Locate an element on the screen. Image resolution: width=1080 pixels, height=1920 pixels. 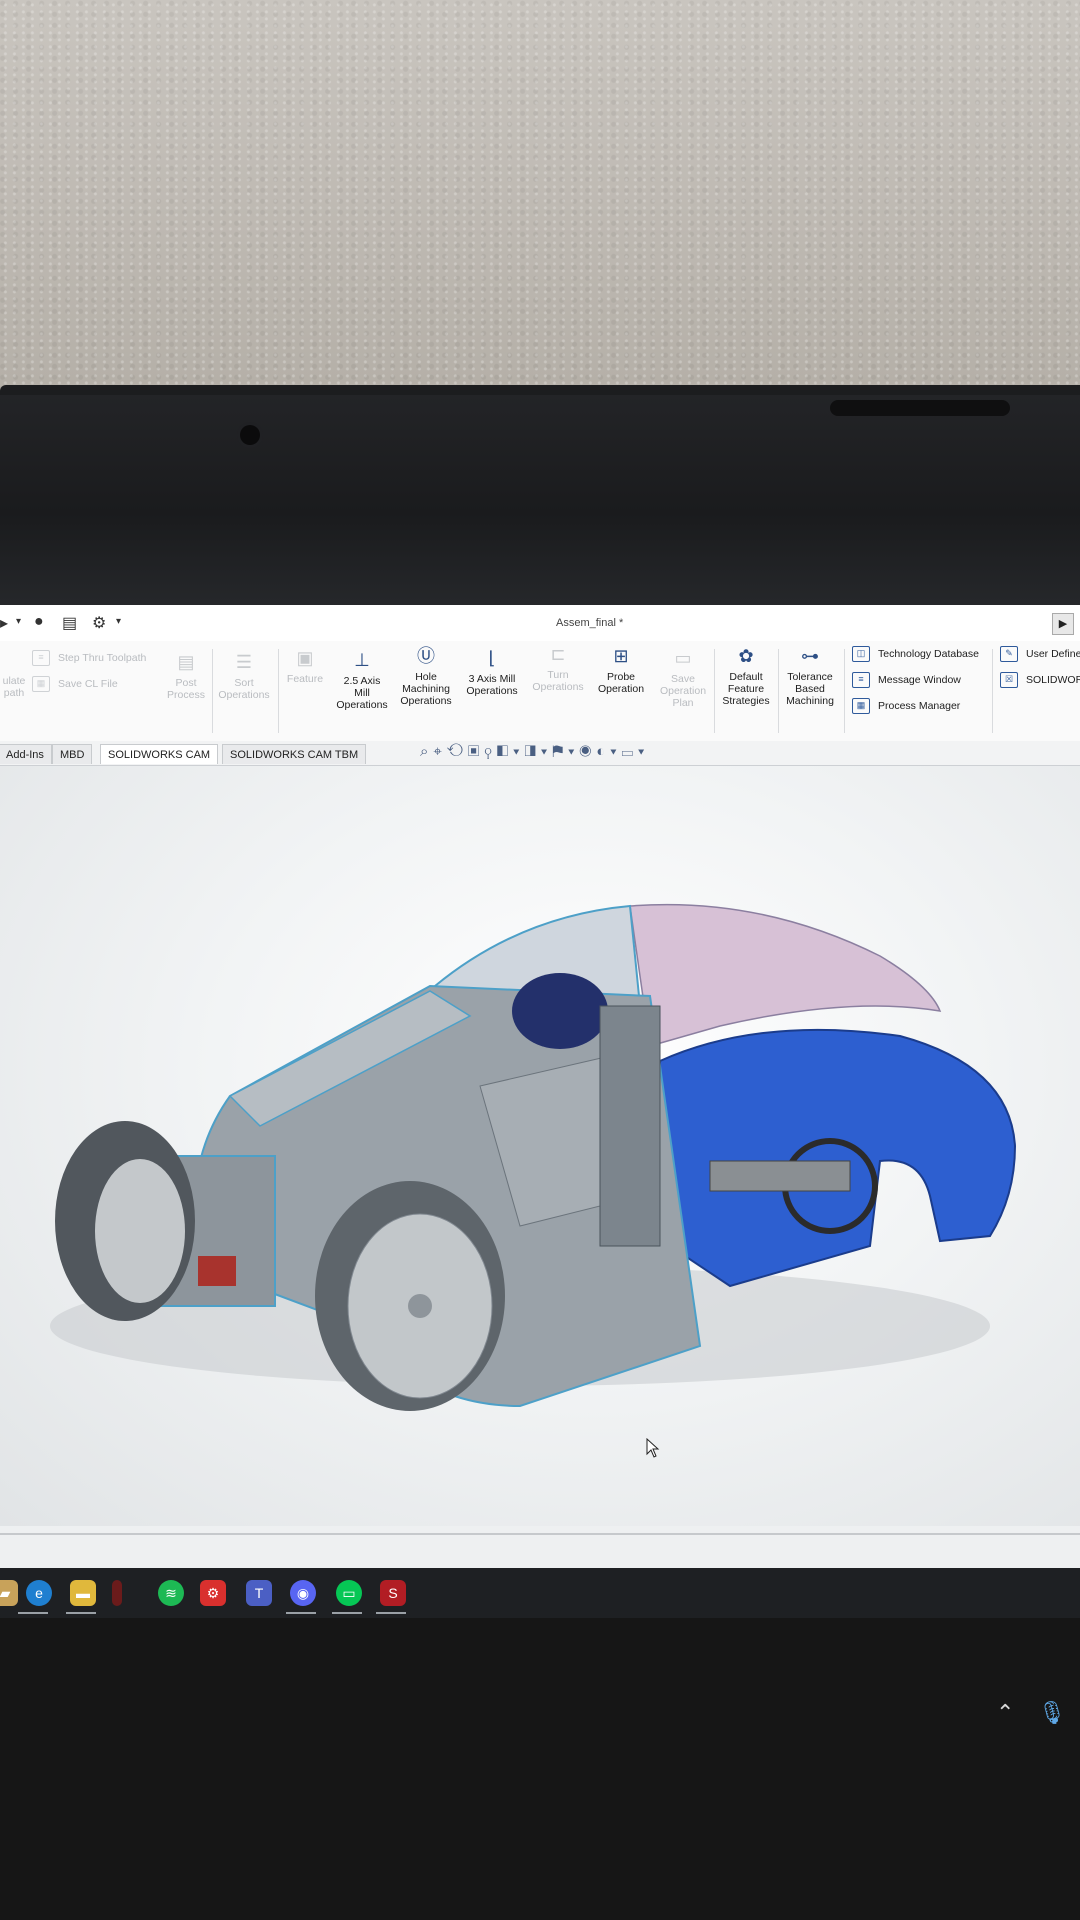
3-axis-mill-label: 3 Axis Mill Operations is located at coordinates (492, 685).